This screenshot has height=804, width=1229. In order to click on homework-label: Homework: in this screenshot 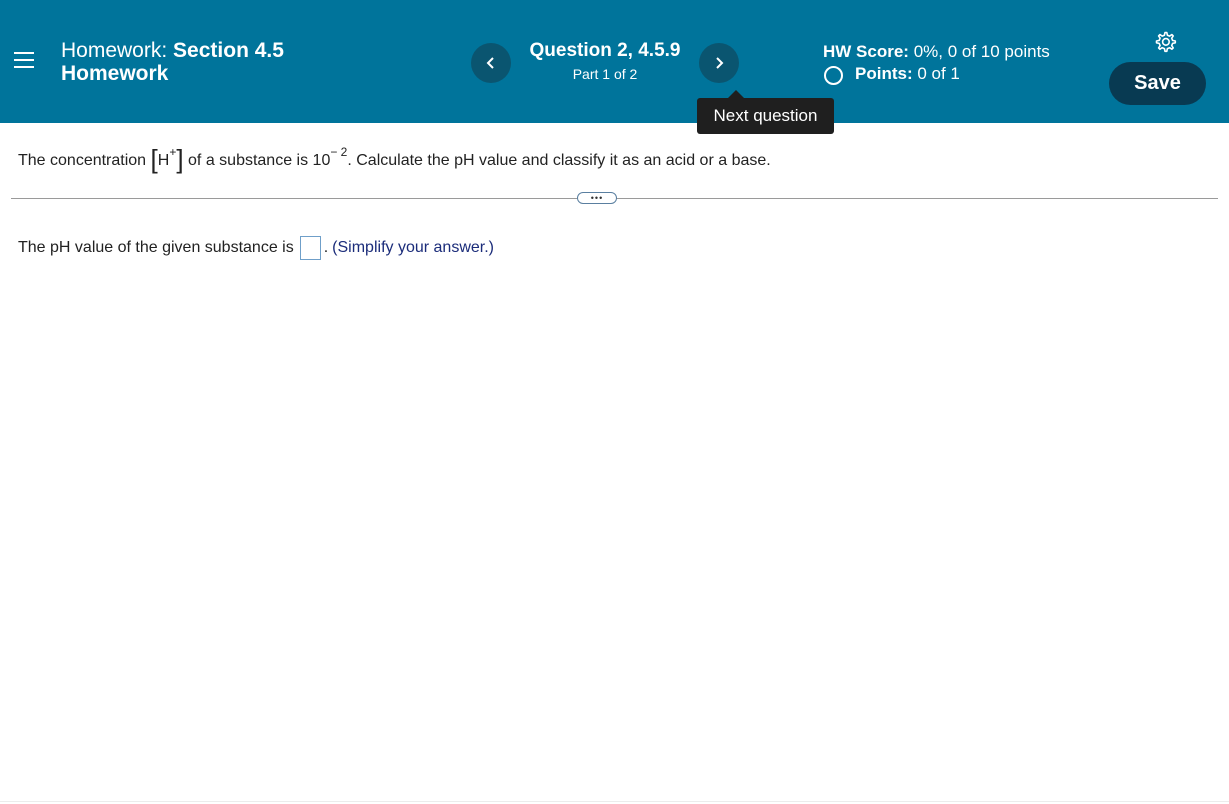, I will do `click(114, 50)`.